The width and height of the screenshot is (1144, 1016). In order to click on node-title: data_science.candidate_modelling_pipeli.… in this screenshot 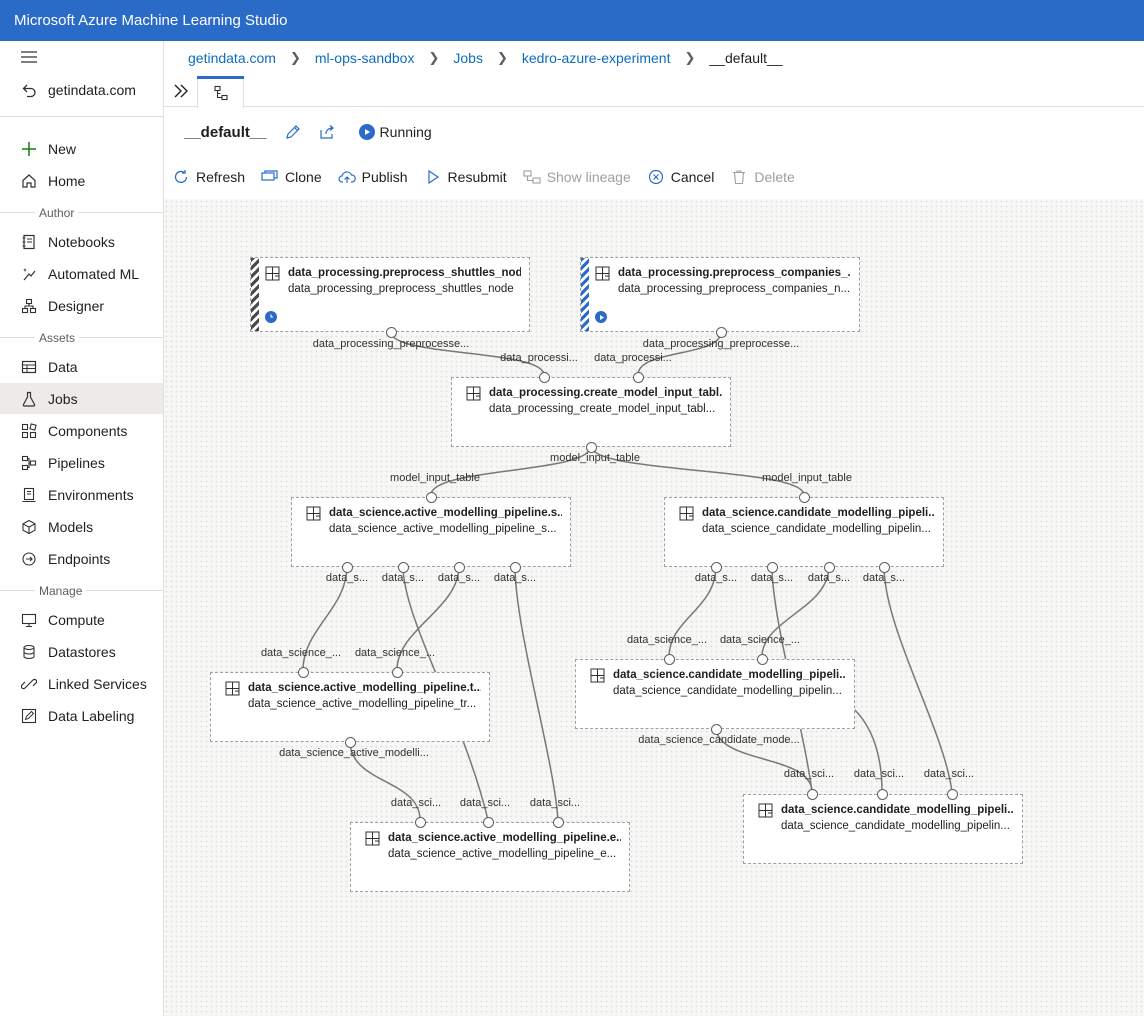, I will do `click(729, 675)`.